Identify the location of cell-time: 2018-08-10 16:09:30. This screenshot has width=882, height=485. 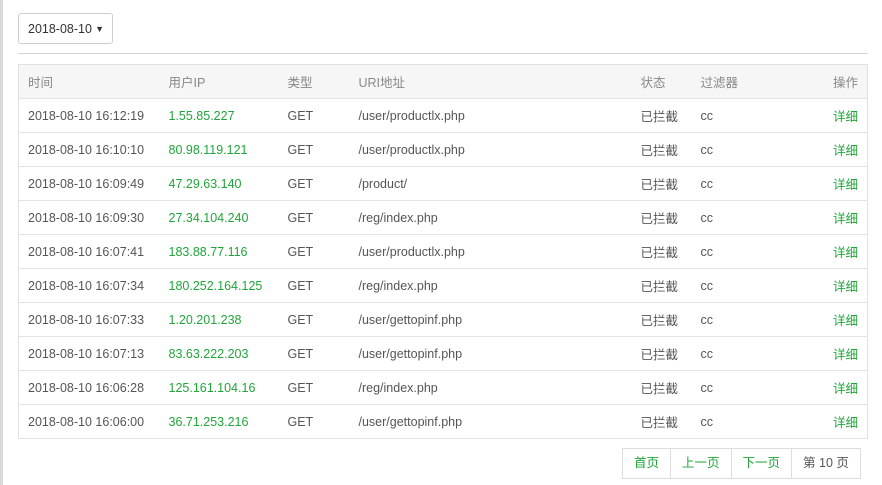
(93, 217).